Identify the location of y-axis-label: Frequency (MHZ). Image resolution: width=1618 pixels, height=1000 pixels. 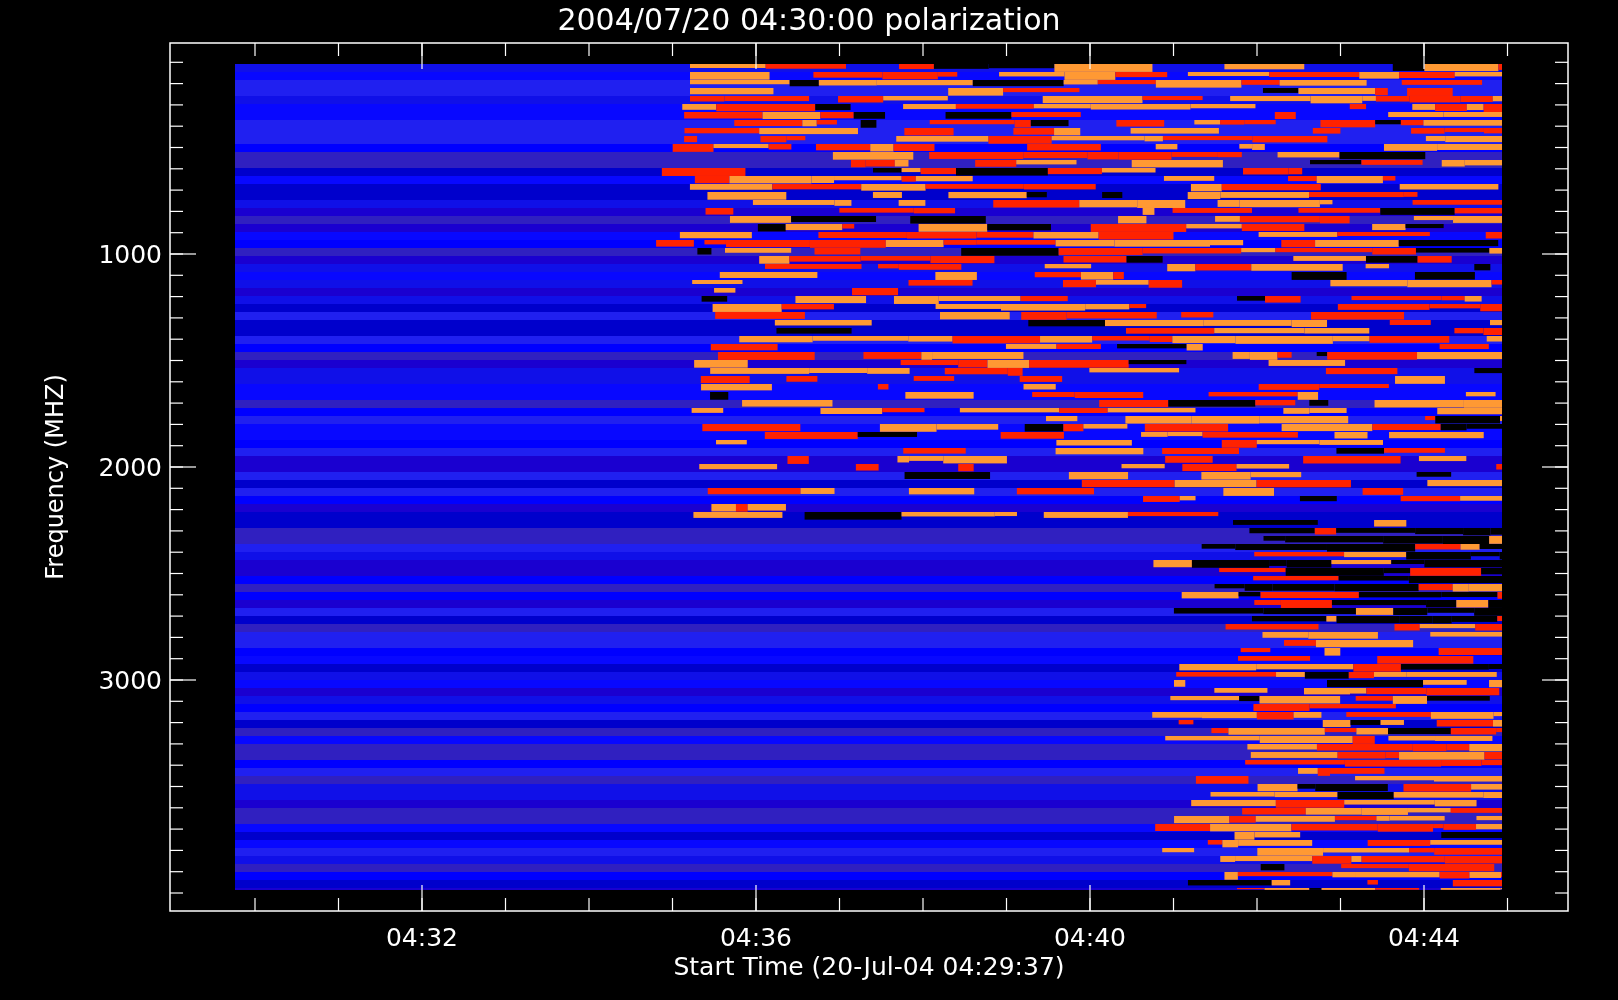
(55, 477).